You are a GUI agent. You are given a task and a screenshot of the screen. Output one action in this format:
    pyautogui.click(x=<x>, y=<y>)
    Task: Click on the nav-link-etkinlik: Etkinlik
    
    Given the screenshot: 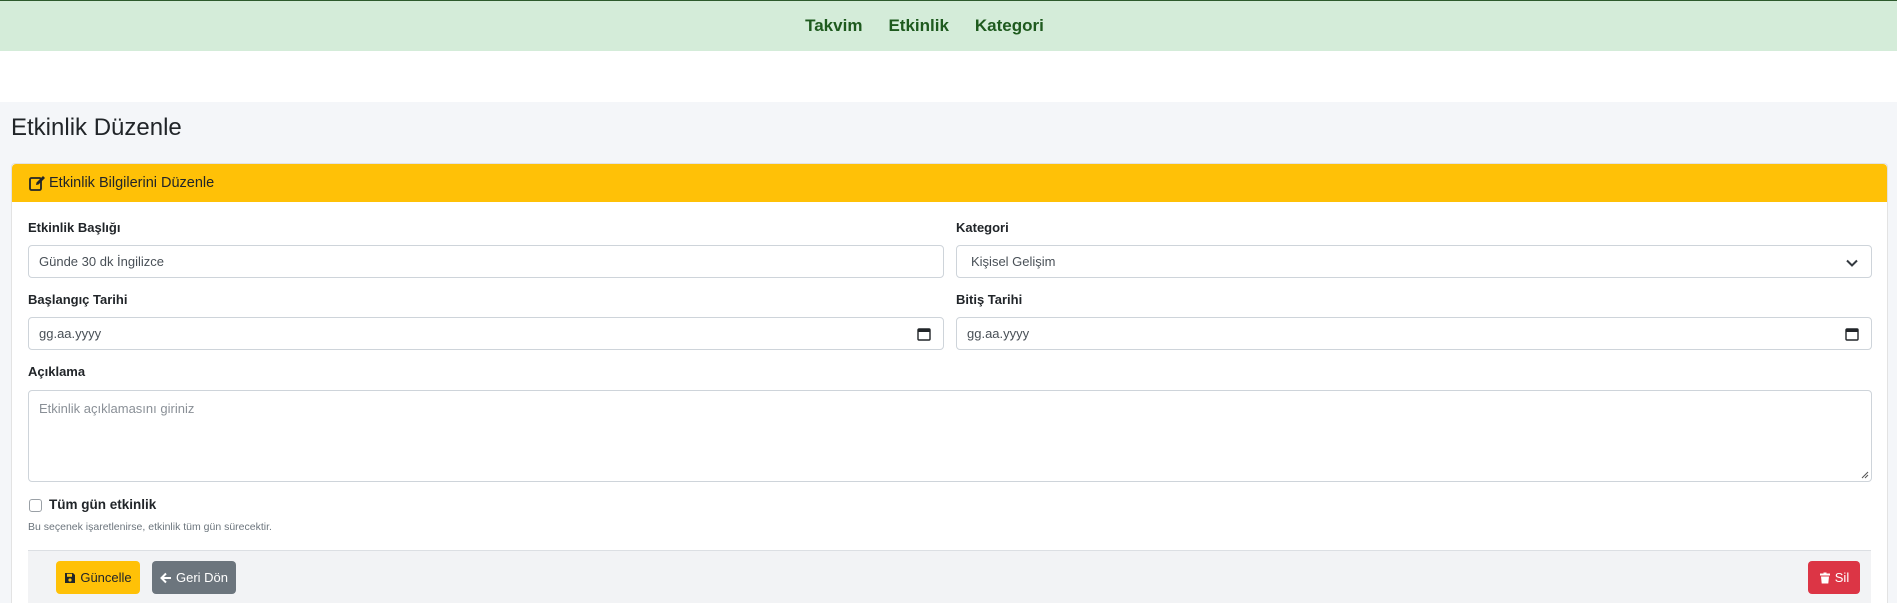 What is the action you would take?
    pyautogui.click(x=918, y=26)
    